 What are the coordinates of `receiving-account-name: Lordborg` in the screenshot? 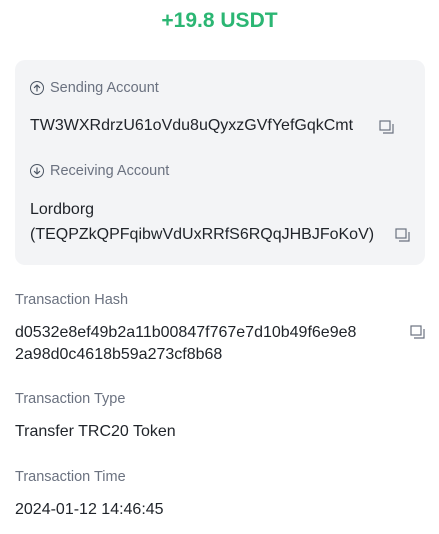 It's located at (62, 209).